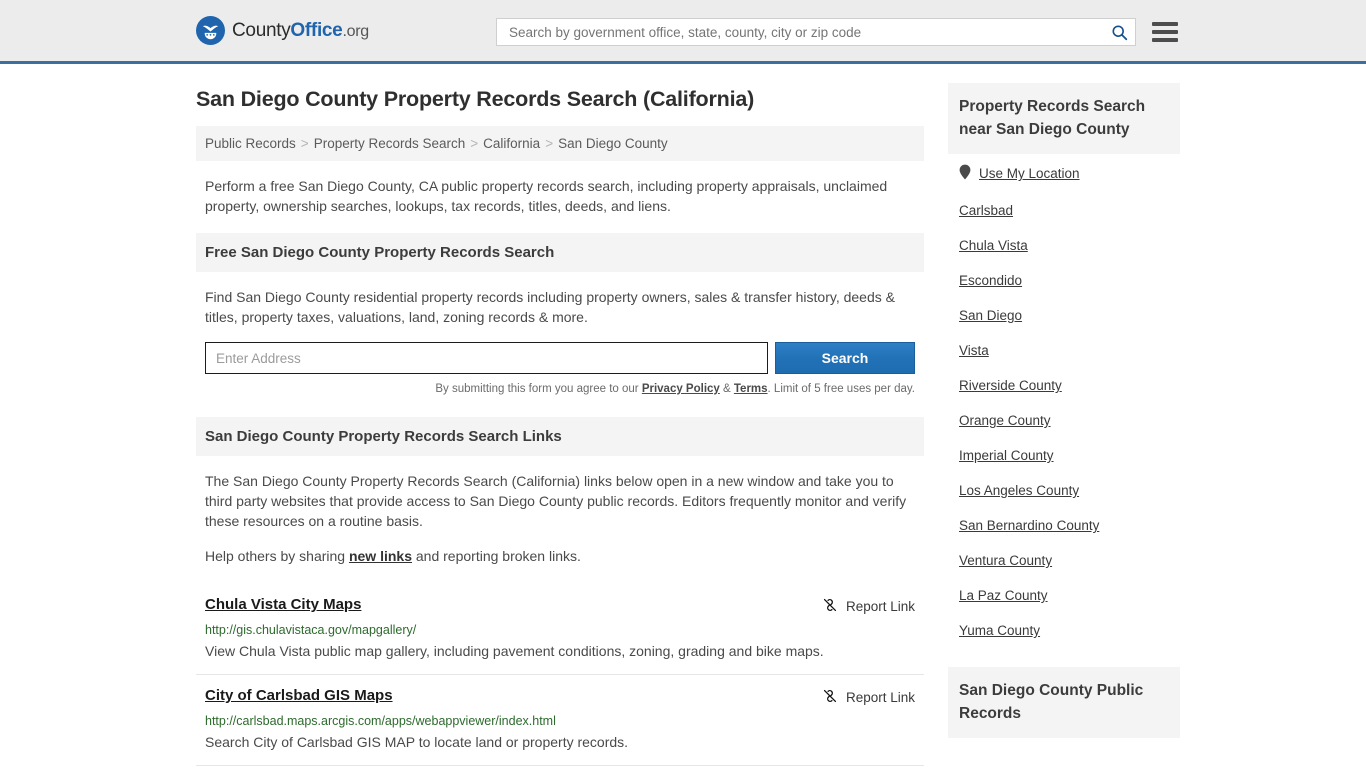  I want to click on sidebar-item-san-diego: San Diego, so click(1064, 315).